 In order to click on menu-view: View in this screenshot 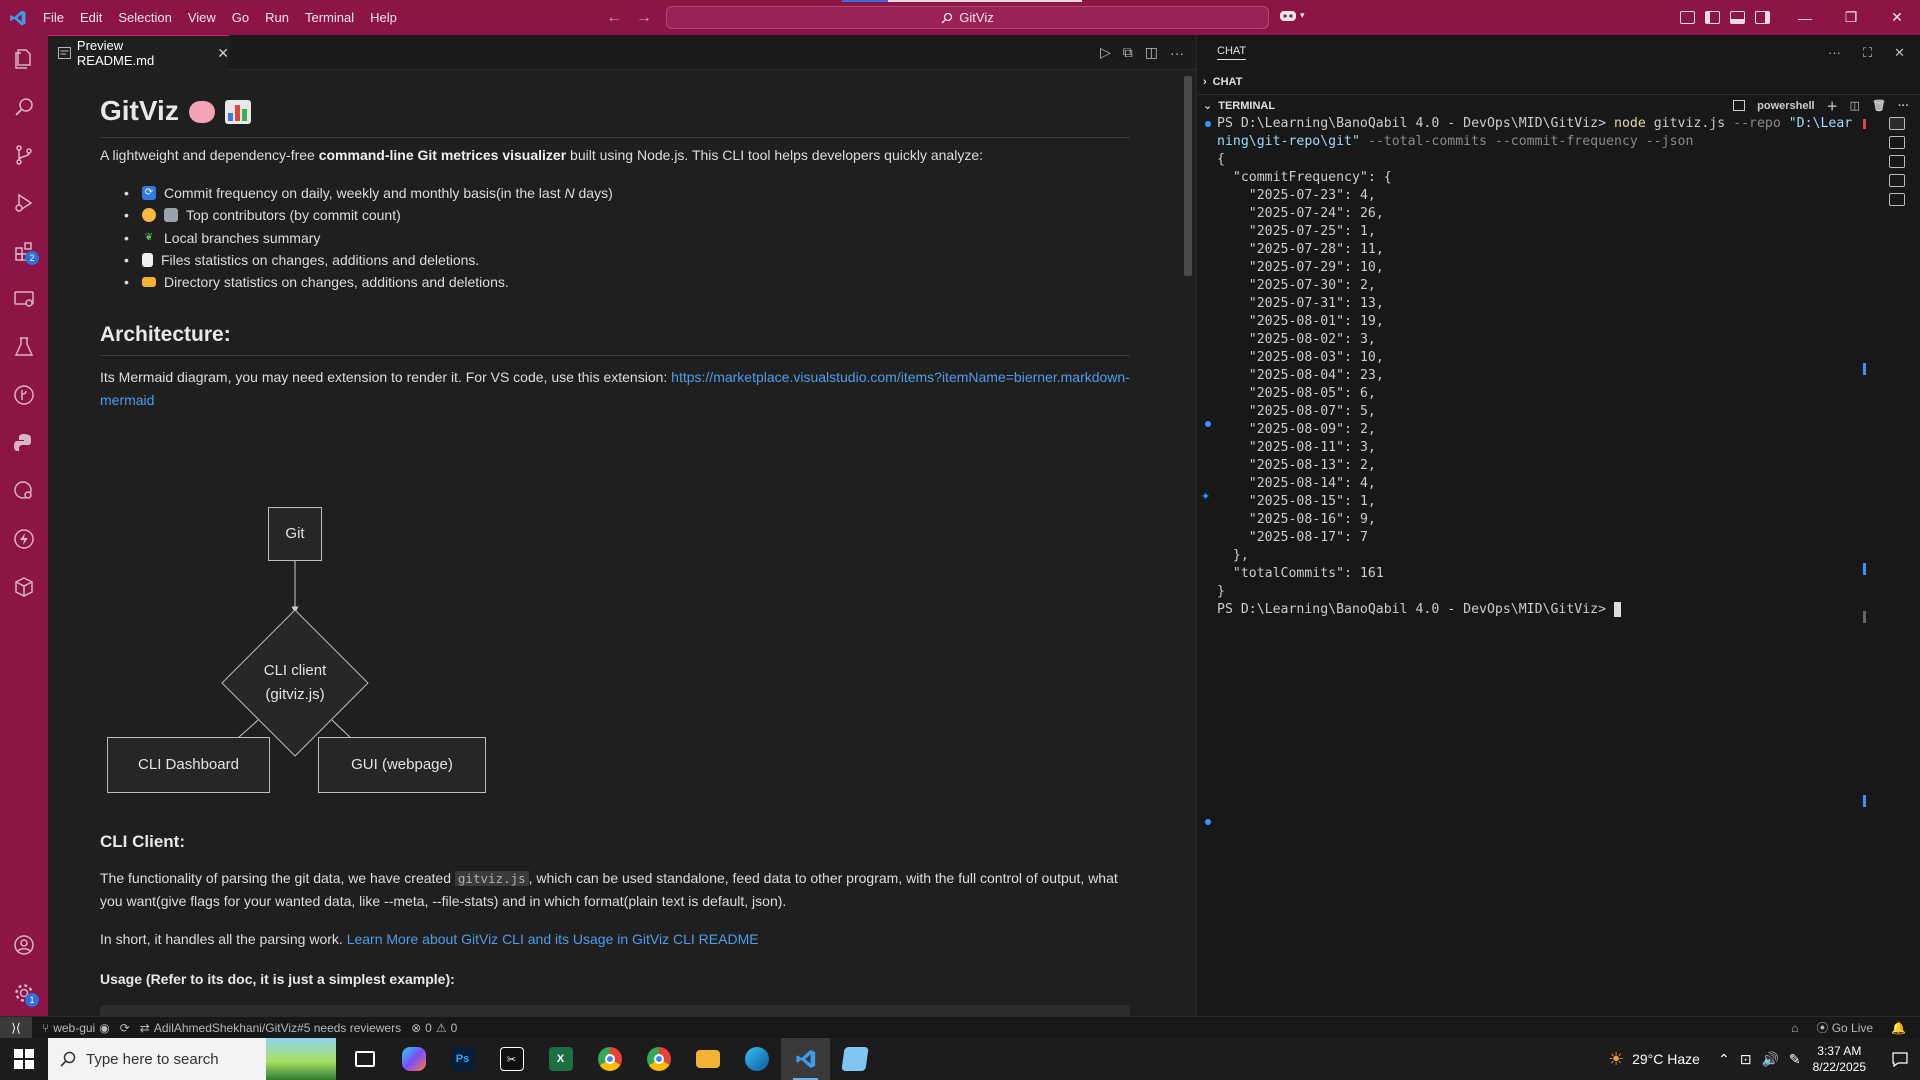, I will do `click(202, 17)`.